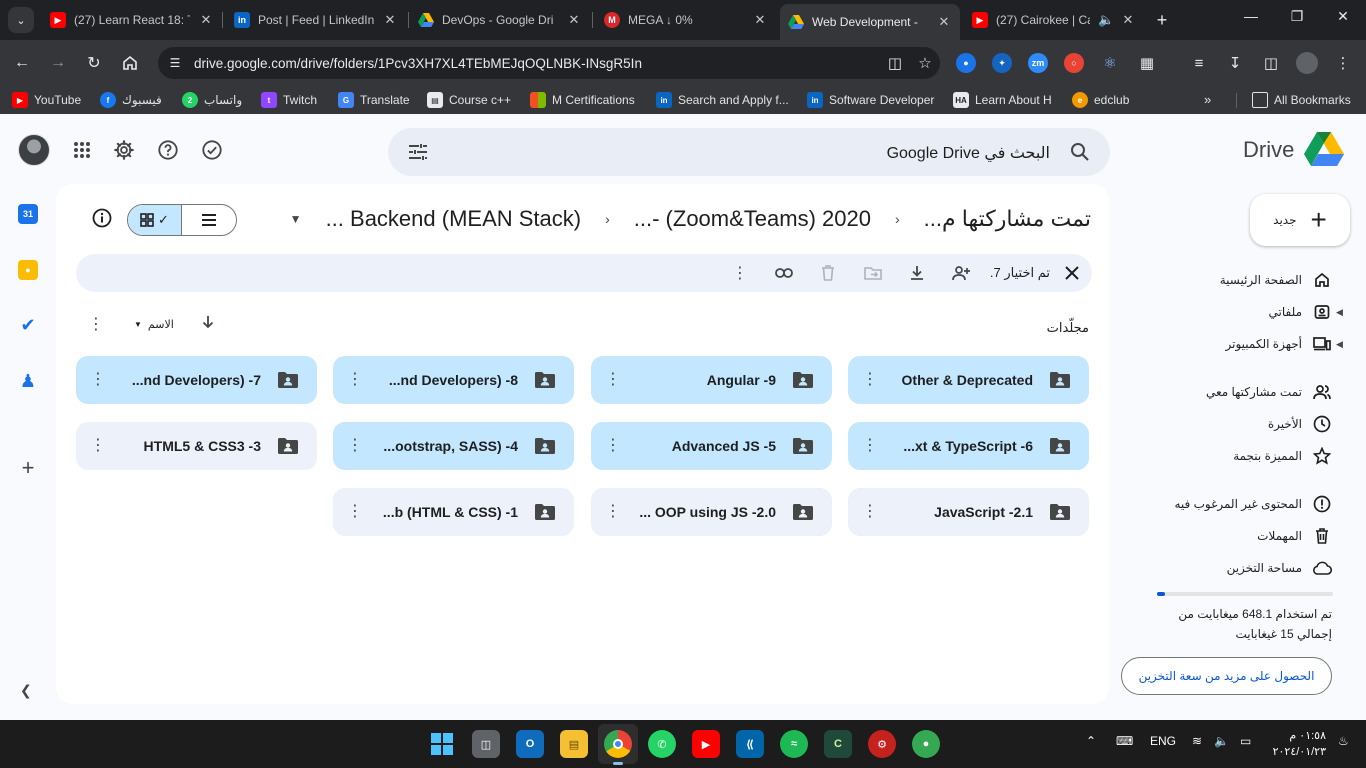  What do you see at coordinates (882, 744) in the screenshot?
I see `app-icon: ⚙` at bounding box center [882, 744].